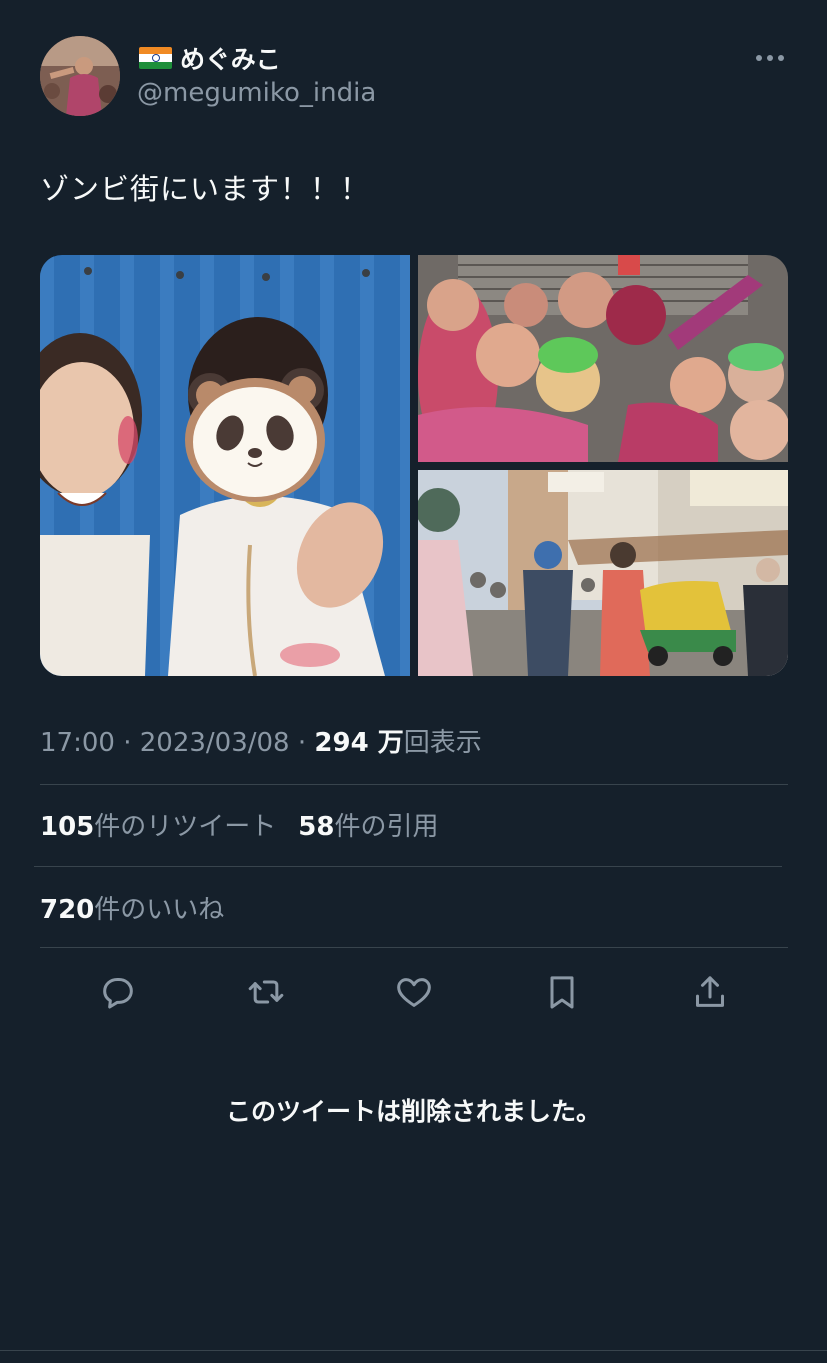 The width and height of the screenshot is (827, 1363). I want to click on share-icon, so click(710, 992).